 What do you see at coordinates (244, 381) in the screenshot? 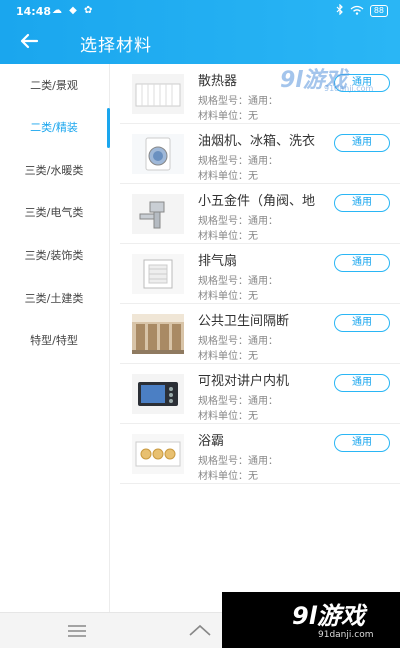
I see `material-name: 可视对讲户内机` at bounding box center [244, 381].